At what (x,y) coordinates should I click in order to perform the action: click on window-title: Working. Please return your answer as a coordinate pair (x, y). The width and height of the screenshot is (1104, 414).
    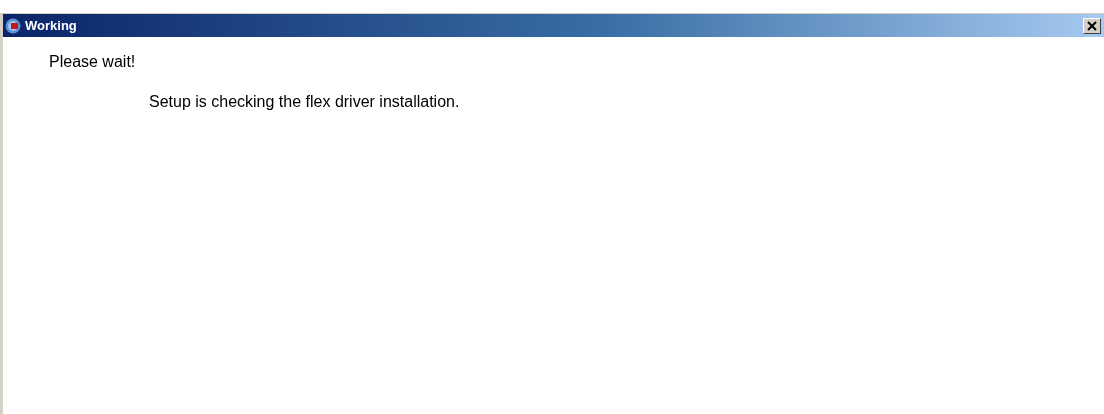
    Looking at the image, I should click on (51, 25).